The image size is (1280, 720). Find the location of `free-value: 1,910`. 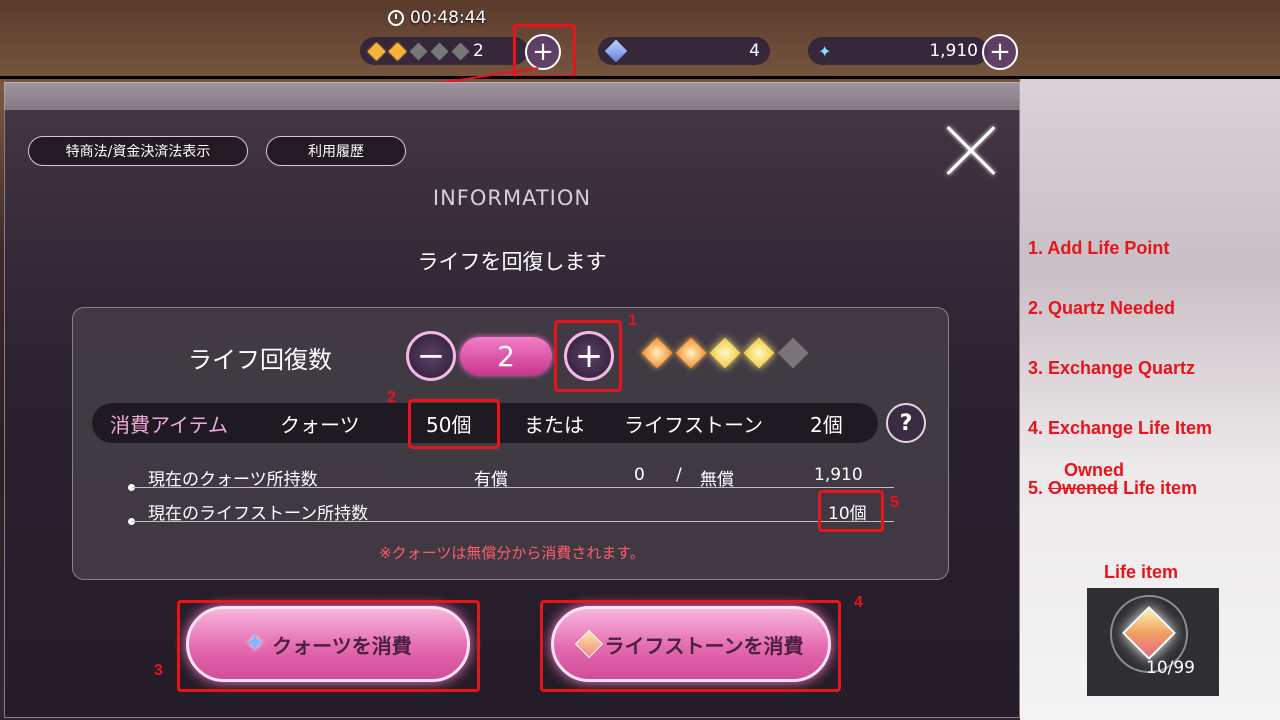

free-value: 1,910 is located at coordinates (838, 475).